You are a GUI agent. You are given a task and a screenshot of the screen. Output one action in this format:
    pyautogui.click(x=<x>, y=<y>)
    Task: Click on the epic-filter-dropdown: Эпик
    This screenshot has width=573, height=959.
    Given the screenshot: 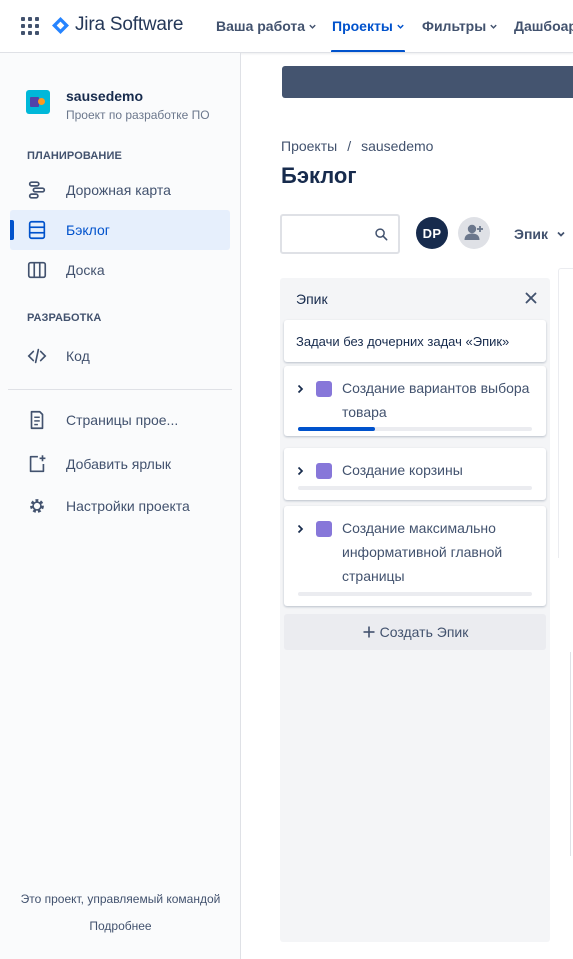 What is the action you would take?
    pyautogui.click(x=540, y=234)
    